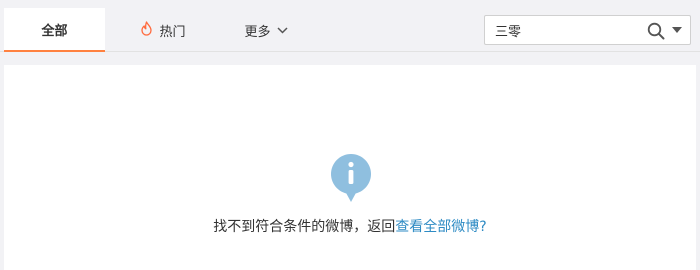 The width and height of the screenshot is (700, 270). I want to click on tab-all-label: 全部, so click(54, 31).